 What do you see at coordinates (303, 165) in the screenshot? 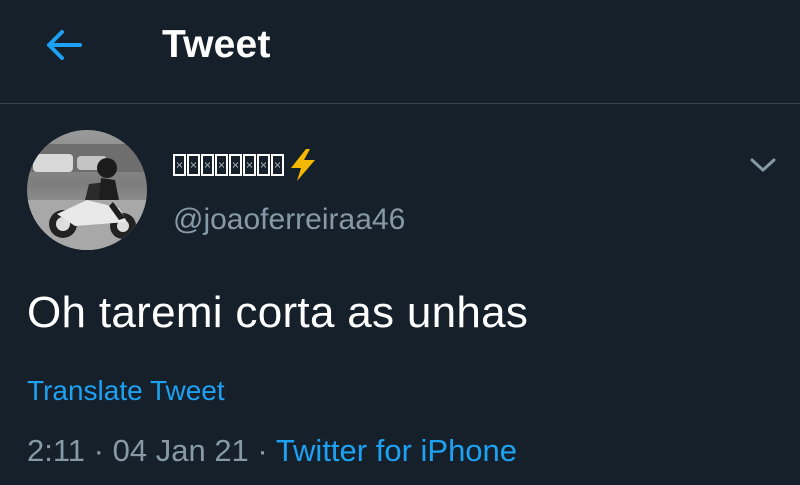
I see `lightning-bolt-icon` at bounding box center [303, 165].